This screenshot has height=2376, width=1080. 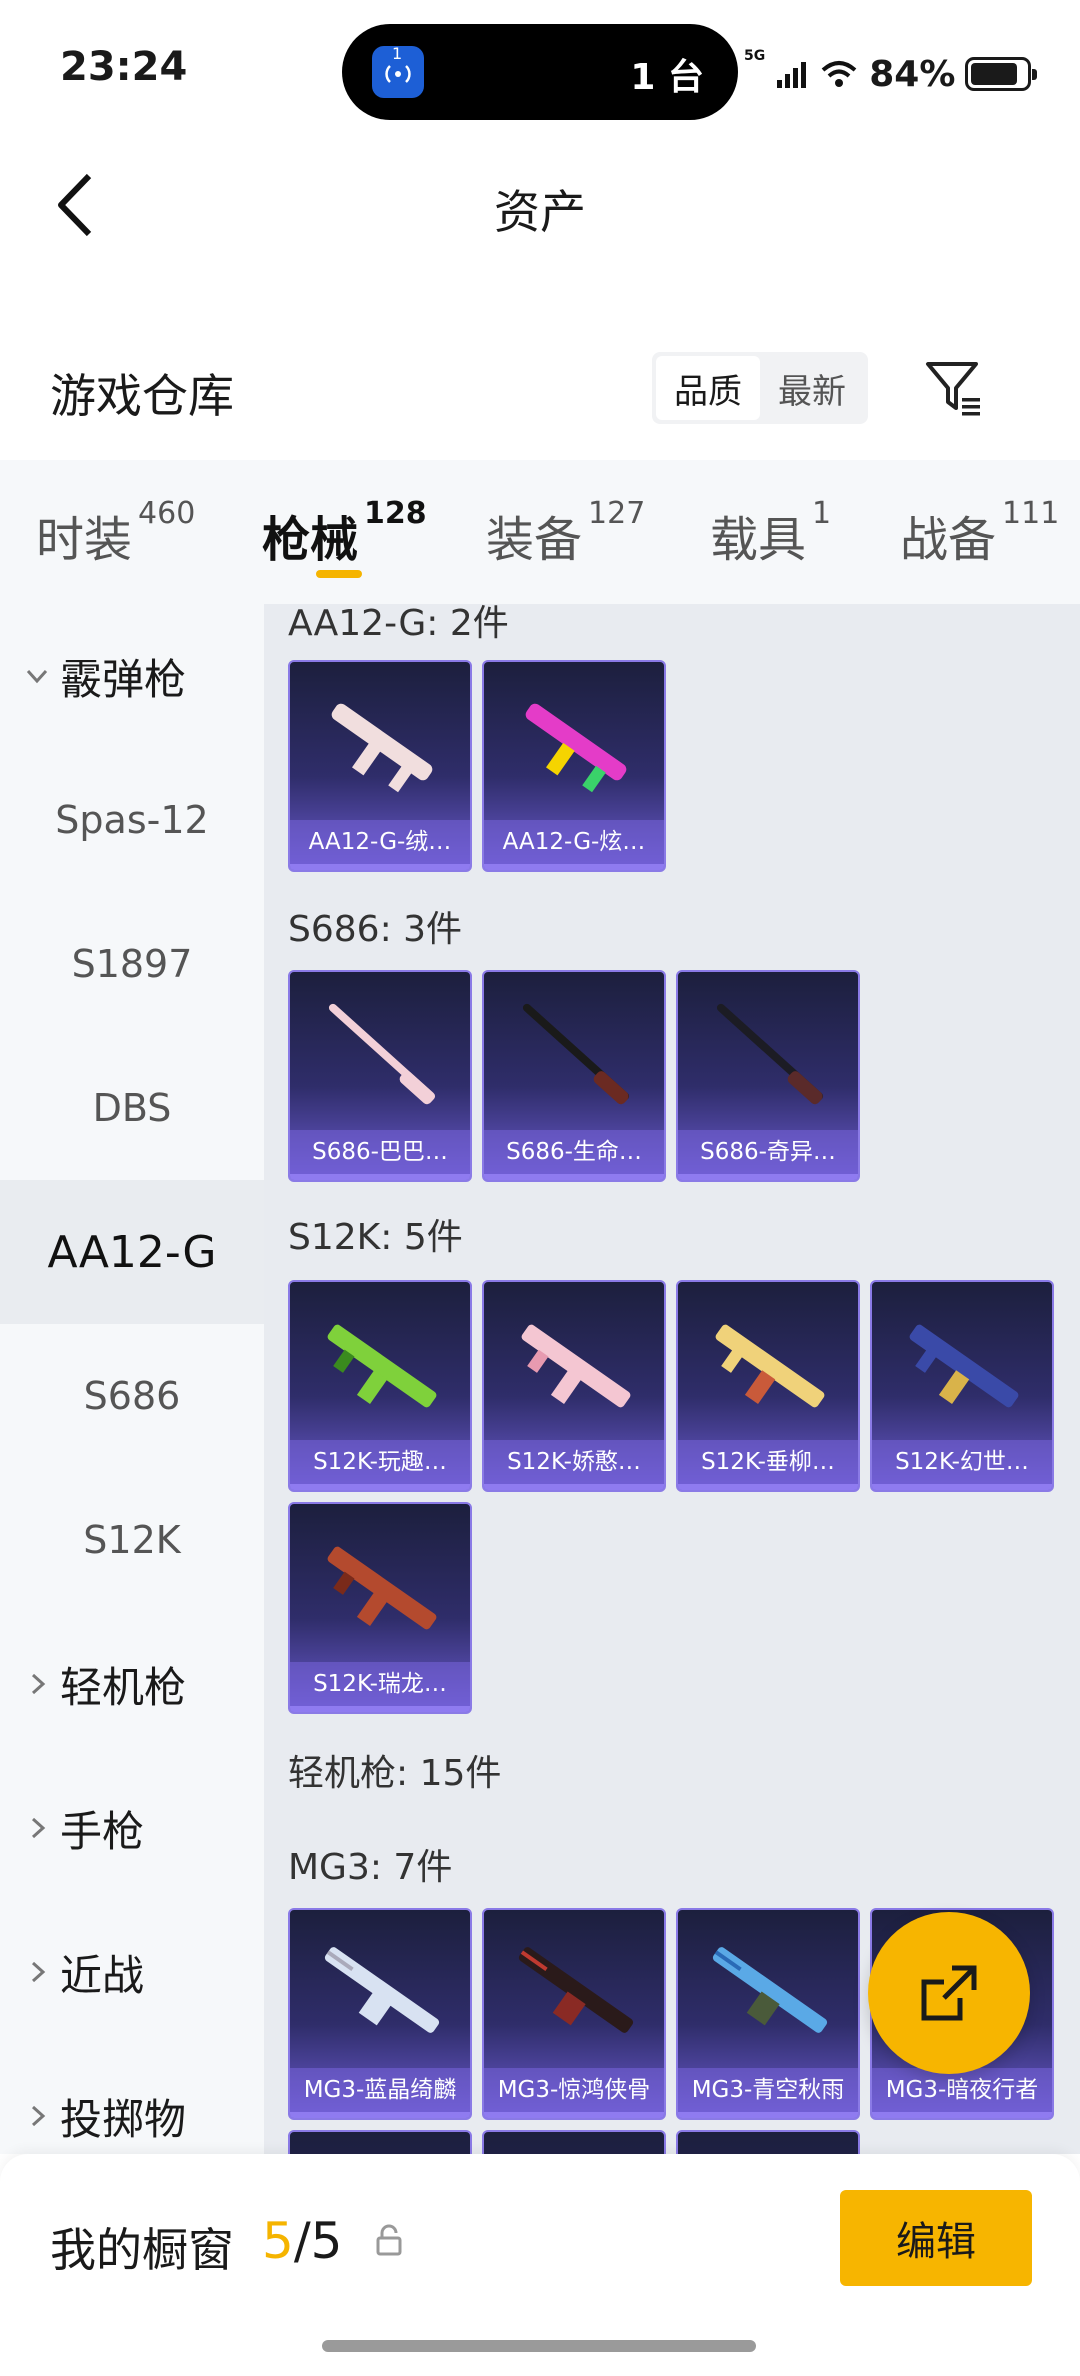 What do you see at coordinates (123, 2119) in the screenshot?
I see `sidebar-item-label: 投掷物` at bounding box center [123, 2119].